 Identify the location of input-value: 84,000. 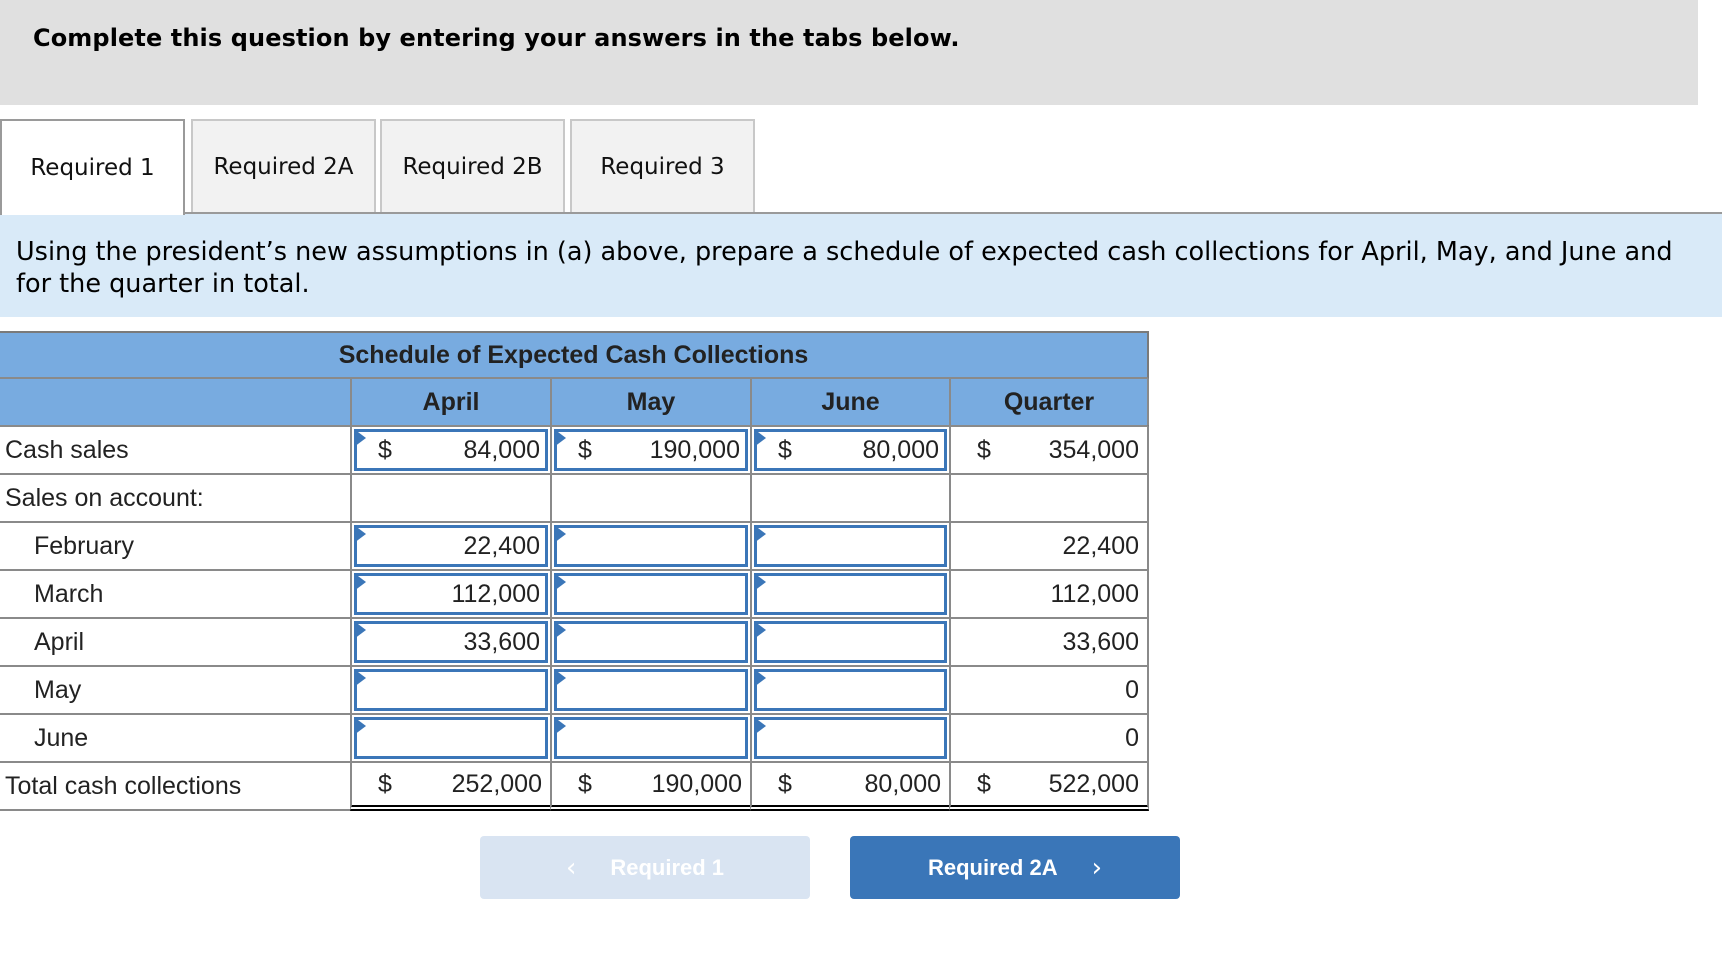
(501, 449).